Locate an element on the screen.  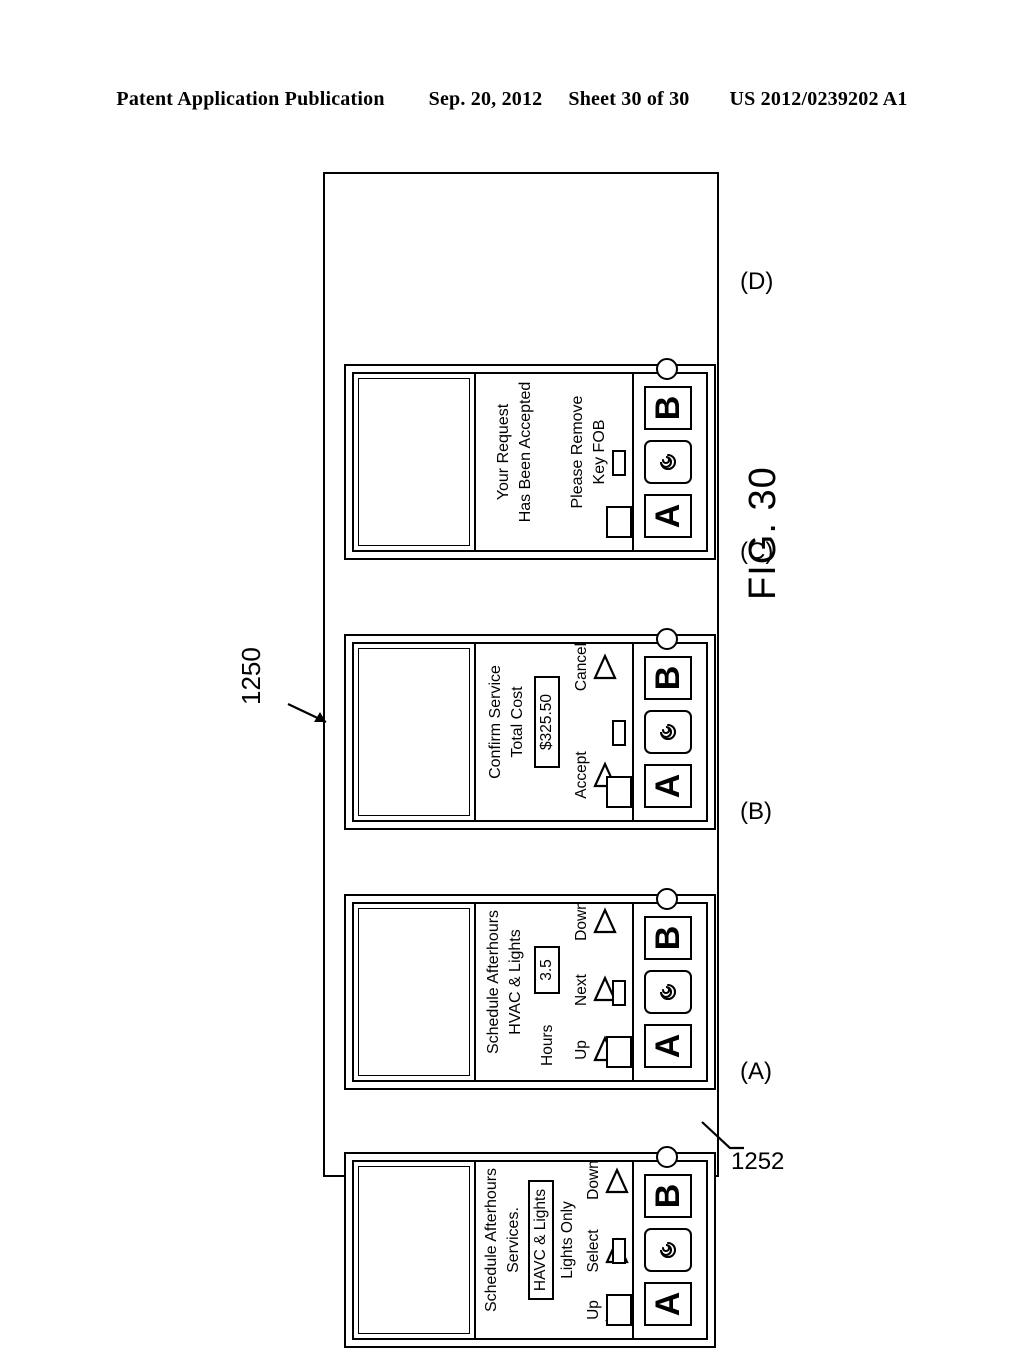
reference-numeral-1252: 1252 is located at coordinates (758, 1161).